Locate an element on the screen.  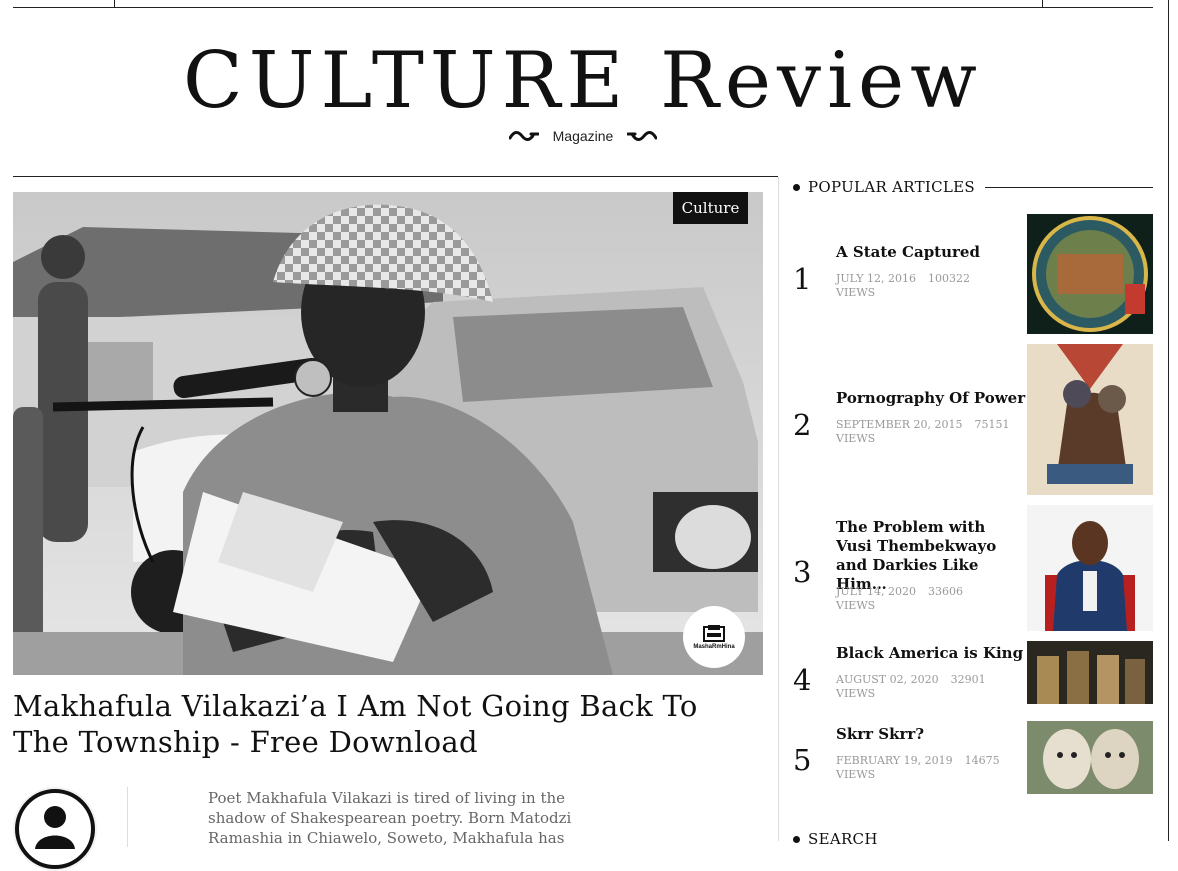
source-logo: MashaRmHina is located at coordinates (714, 637).